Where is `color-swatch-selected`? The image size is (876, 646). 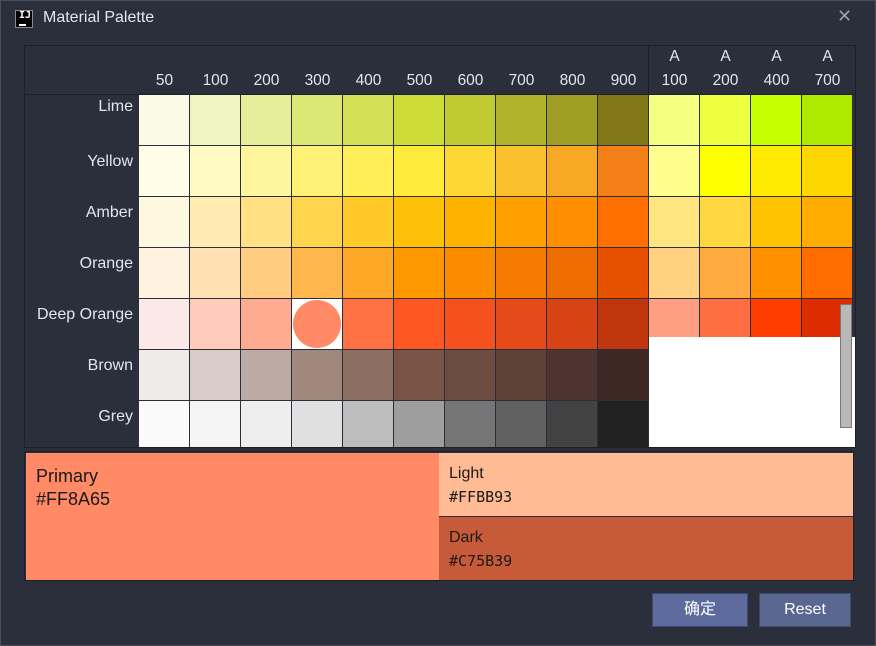
color-swatch-selected is located at coordinates (317, 324).